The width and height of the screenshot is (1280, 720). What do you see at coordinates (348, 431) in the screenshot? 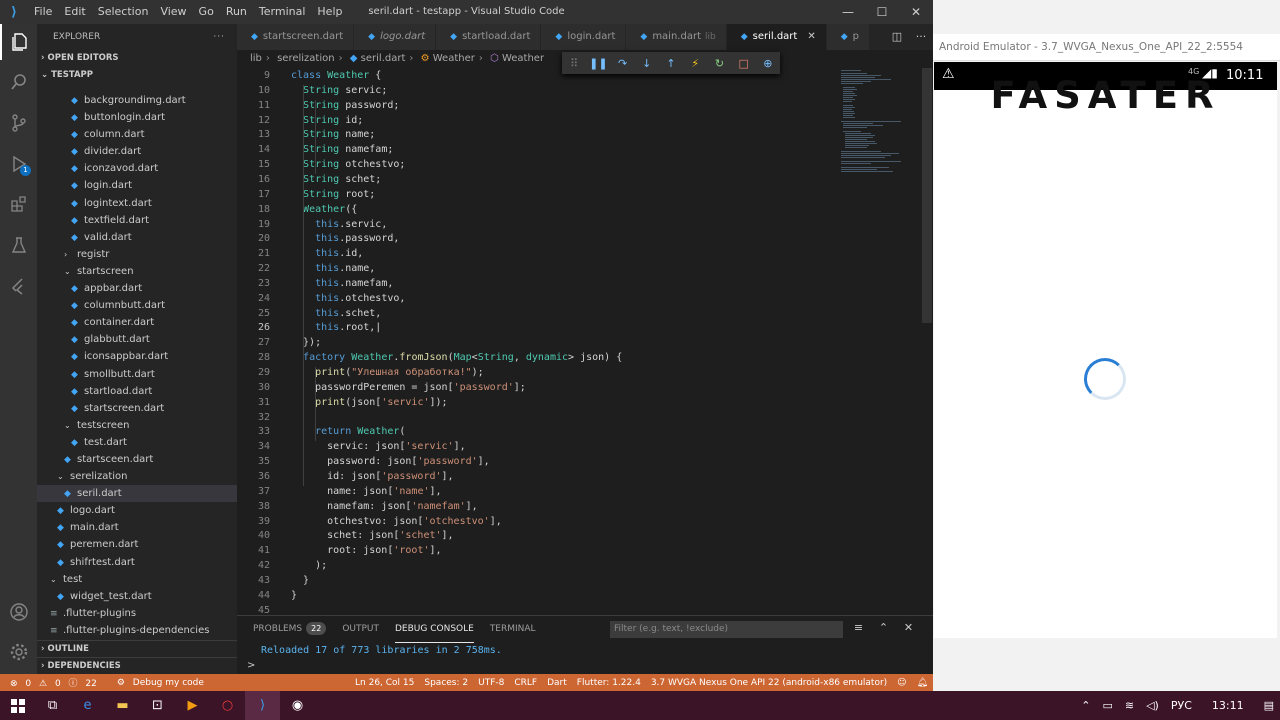
I see `code-line: return Weather(` at bounding box center [348, 431].